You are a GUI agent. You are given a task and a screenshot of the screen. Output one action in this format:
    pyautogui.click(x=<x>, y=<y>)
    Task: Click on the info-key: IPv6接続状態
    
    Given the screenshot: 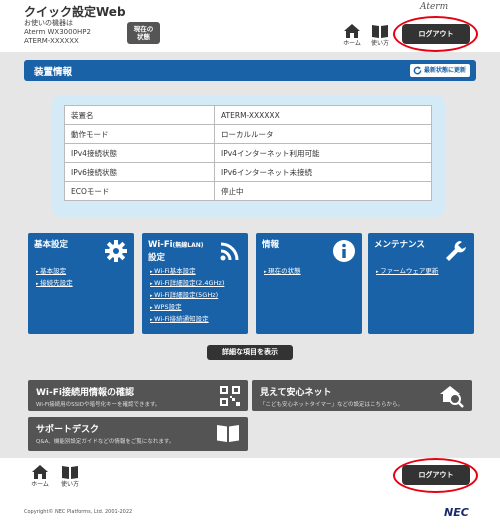 What is the action you would take?
    pyautogui.click(x=139, y=172)
    